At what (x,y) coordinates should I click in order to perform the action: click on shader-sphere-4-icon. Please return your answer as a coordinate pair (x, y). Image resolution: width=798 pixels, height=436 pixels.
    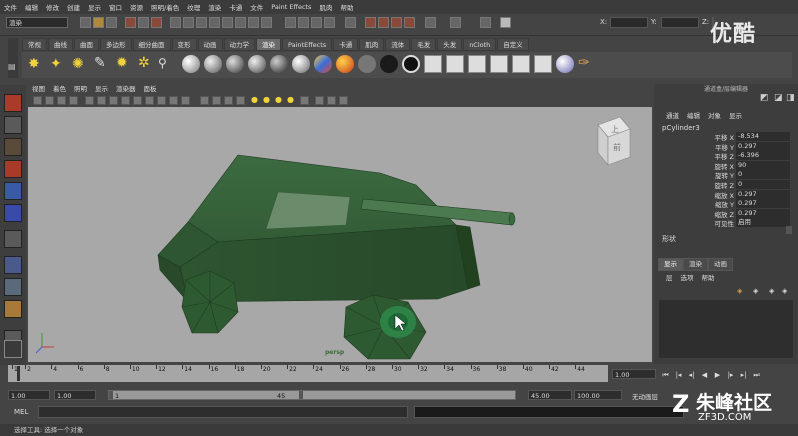
    Looking at the image, I should click on (257, 64).